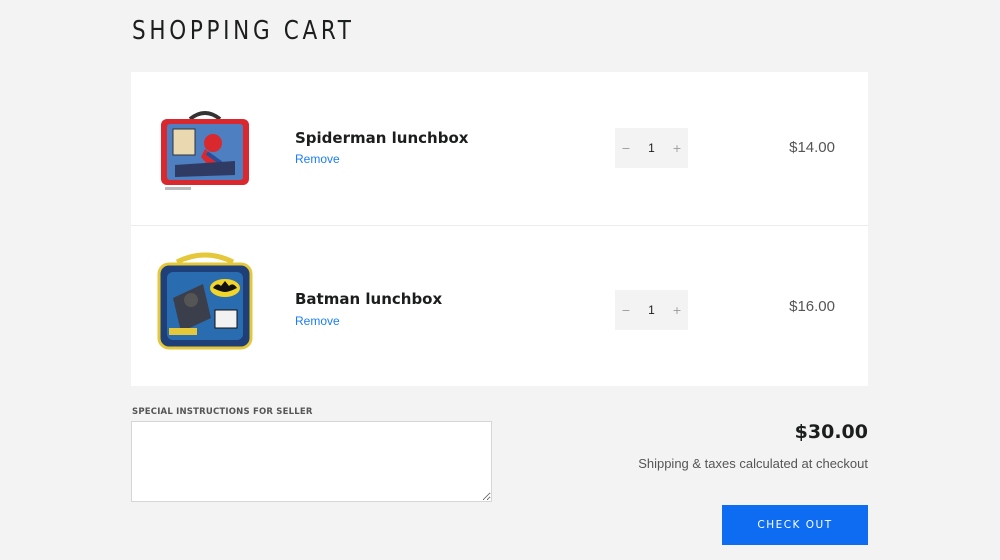 The width and height of the screenshot is (1000, 560). What do you see at coordinates (795, 525) in the screenshot?
I see `checkout-button: CHECK OUT` at bounding box center [795, 525].